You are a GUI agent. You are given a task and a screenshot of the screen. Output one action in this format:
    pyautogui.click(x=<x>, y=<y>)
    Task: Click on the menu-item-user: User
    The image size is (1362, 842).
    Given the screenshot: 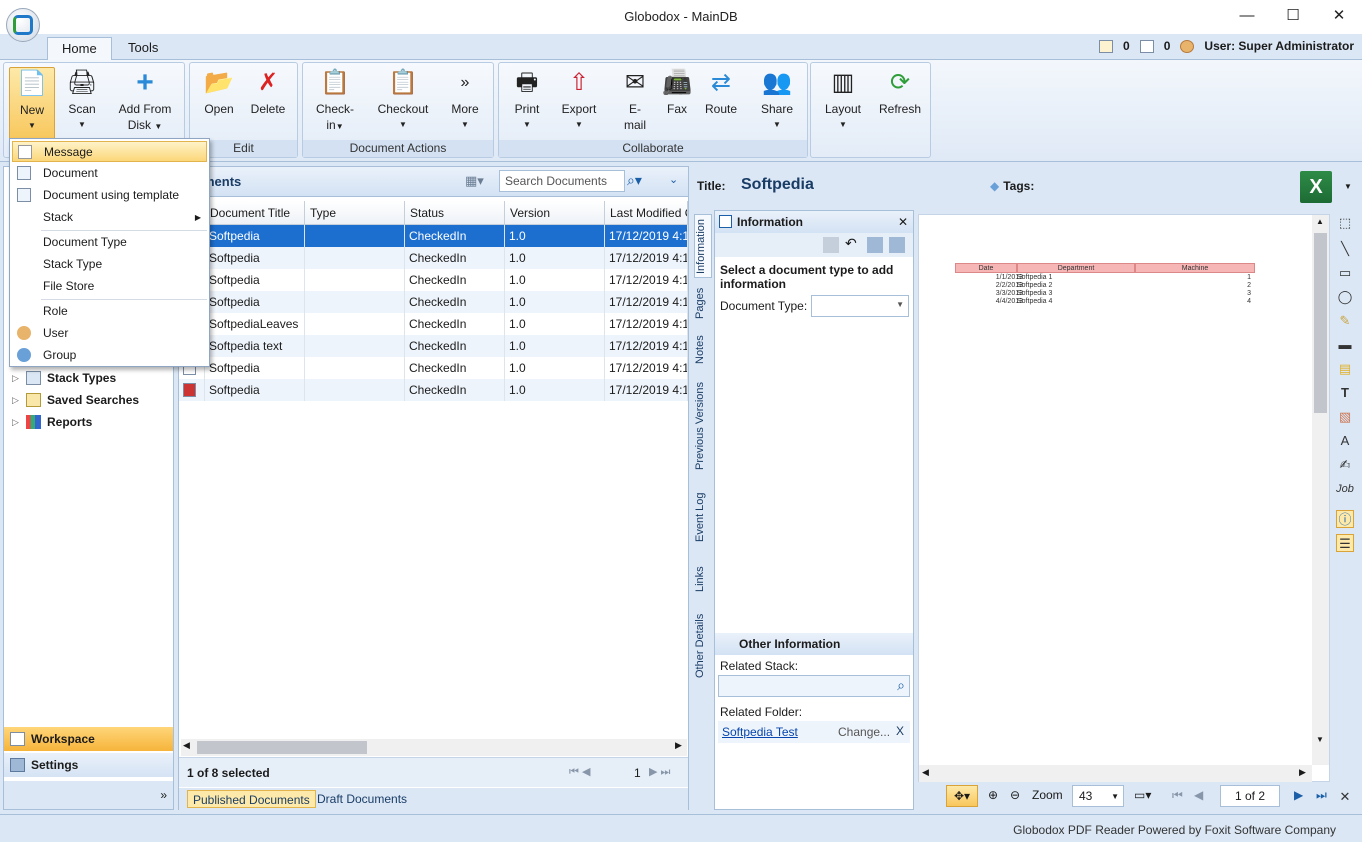 What is the action you would take?
    pyautogui.click(x=109, y=333)
    